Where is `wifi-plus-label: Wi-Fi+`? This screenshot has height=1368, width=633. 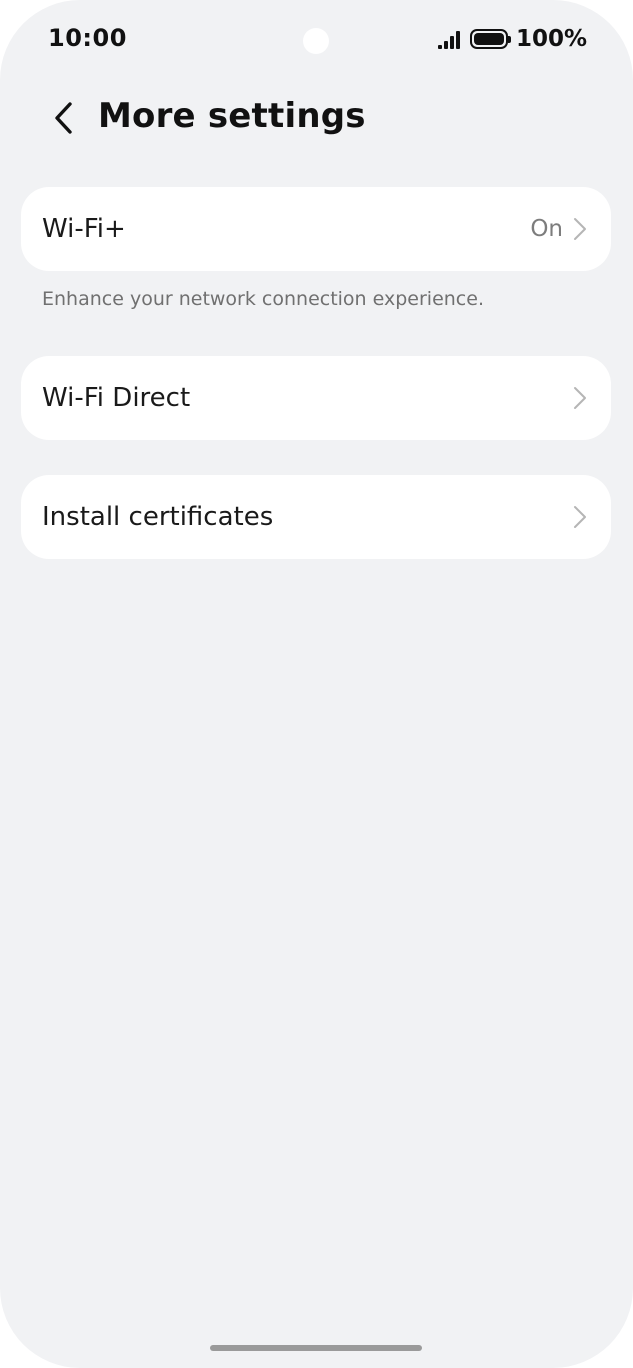
wifi-plus-label: Wi-Fi+ is located at coordinates (84, 229).